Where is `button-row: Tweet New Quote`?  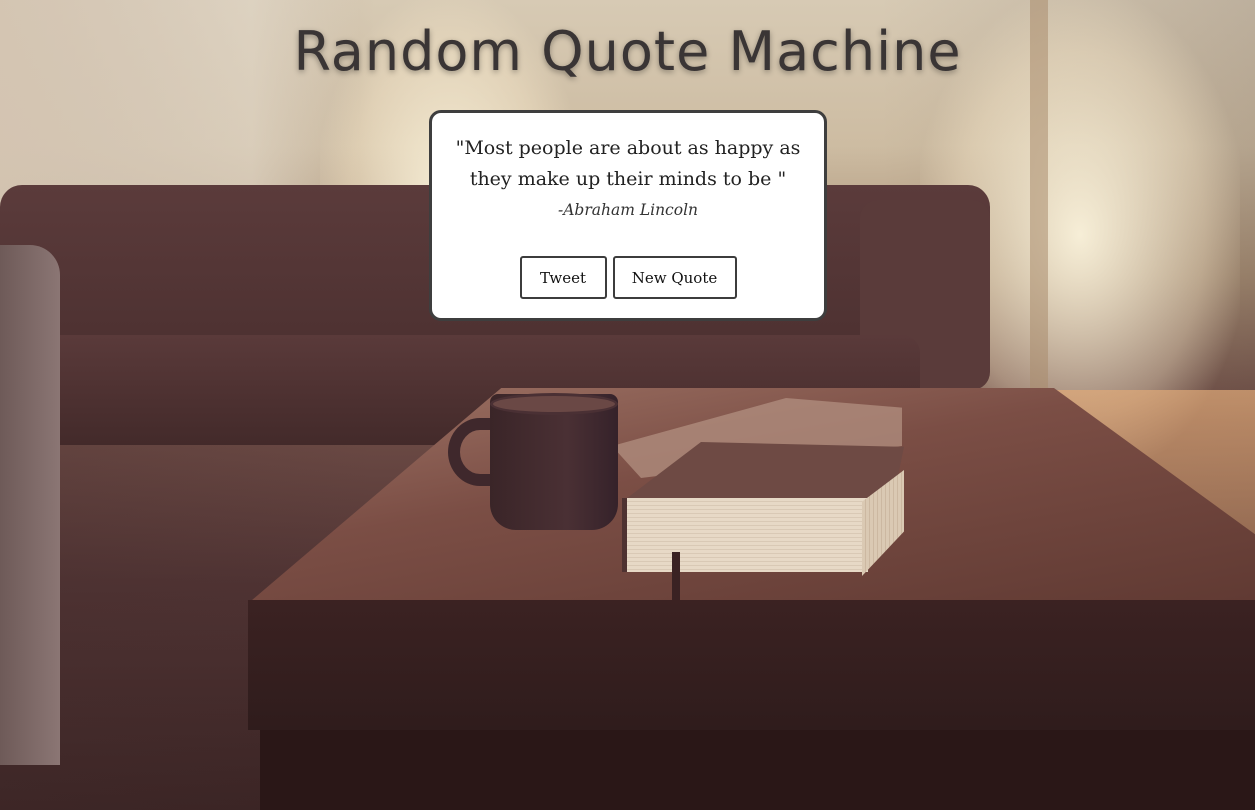
button-row: Tweet New Quote is located at coordinates (628, 277).